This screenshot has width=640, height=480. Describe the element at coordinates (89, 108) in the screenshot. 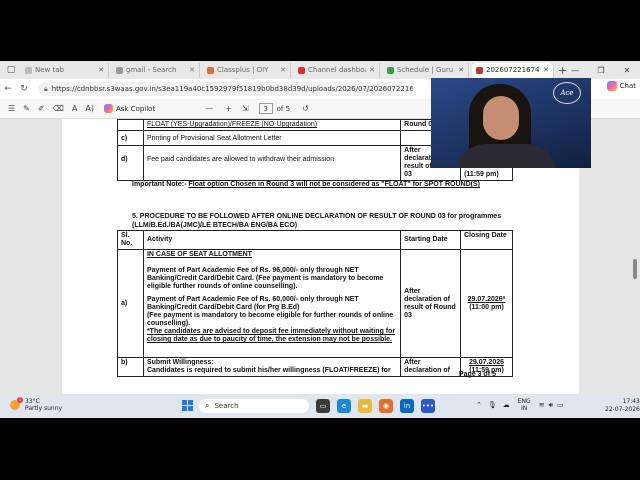

I see `read-aloud-icon: A)` at that location.